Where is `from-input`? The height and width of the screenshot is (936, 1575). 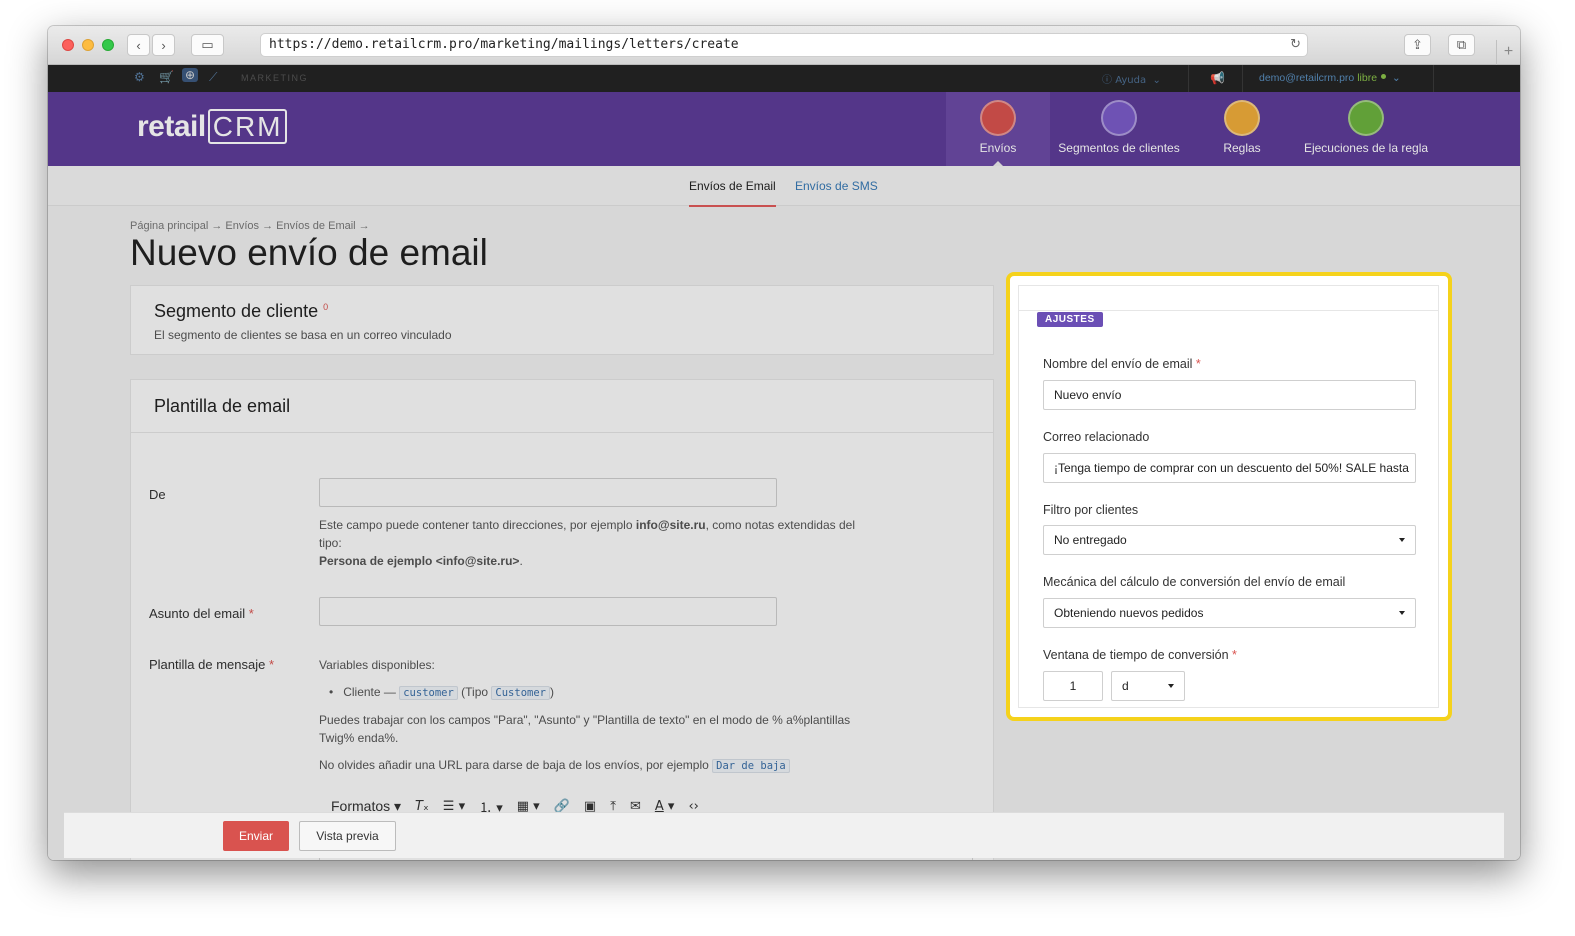 from-input is located at coordinates (548, 492).